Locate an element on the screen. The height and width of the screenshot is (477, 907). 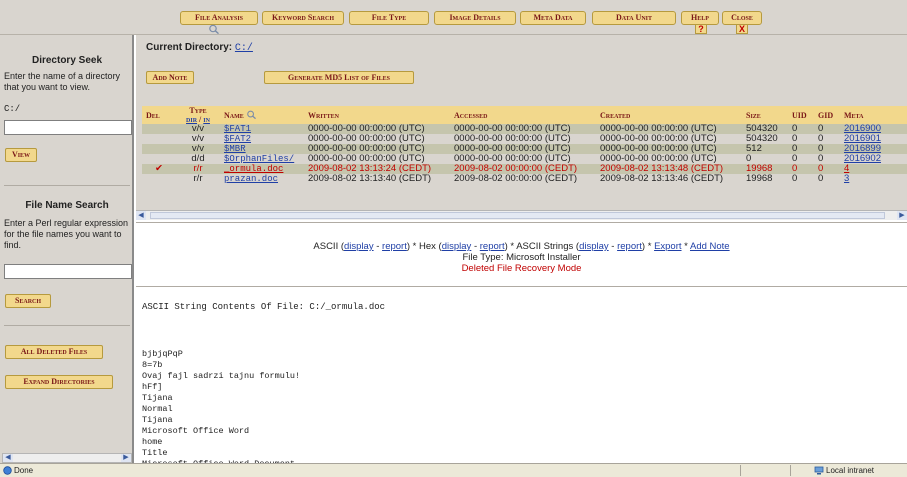
view-button: View is located at coordinates (21, 155).